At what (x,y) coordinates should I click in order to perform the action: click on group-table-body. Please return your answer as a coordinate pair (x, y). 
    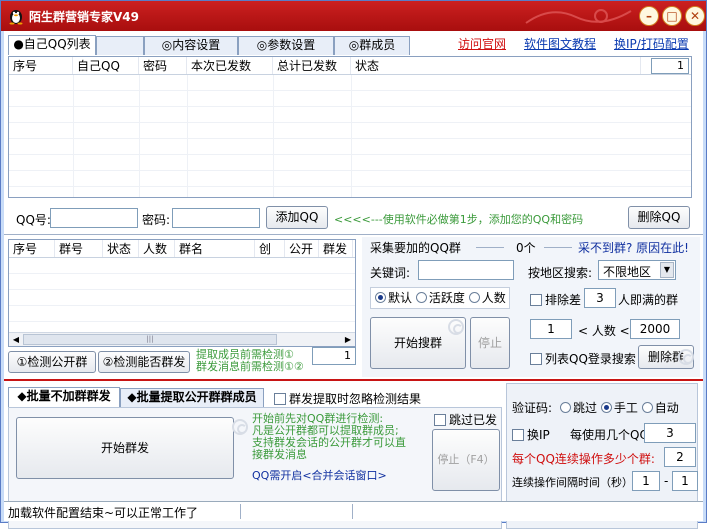
    Looking at the image, I should click on (182, 295).